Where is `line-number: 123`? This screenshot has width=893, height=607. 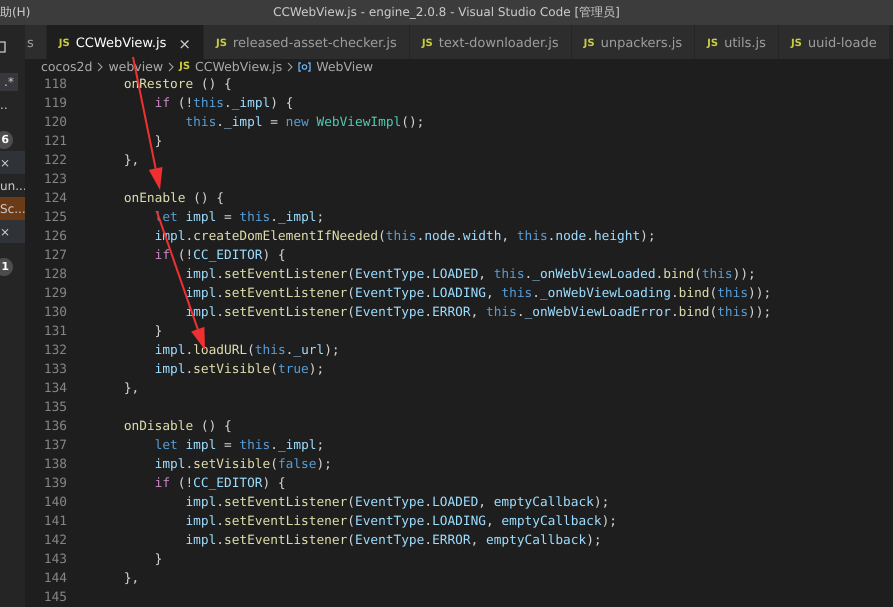
line-number: 123 is located at coordinates (54, 179).